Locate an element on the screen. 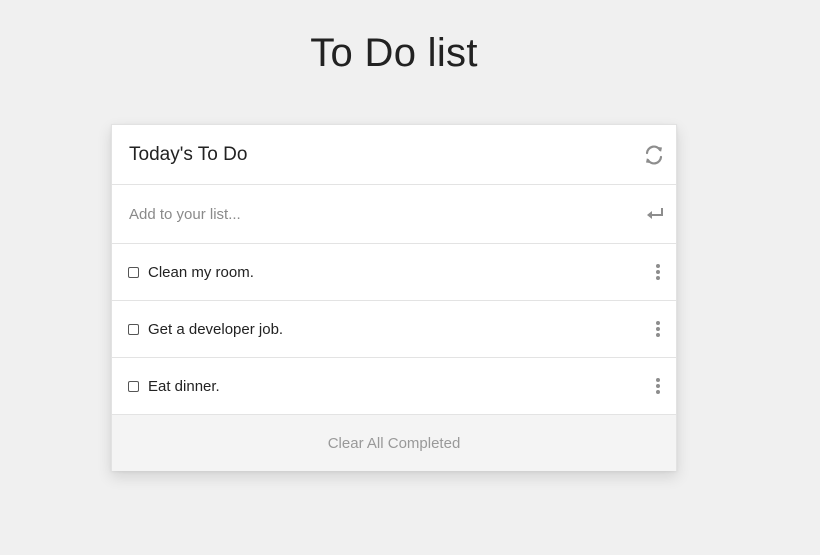  todo-text: Clean my room. is located at coordinates (201, 272).